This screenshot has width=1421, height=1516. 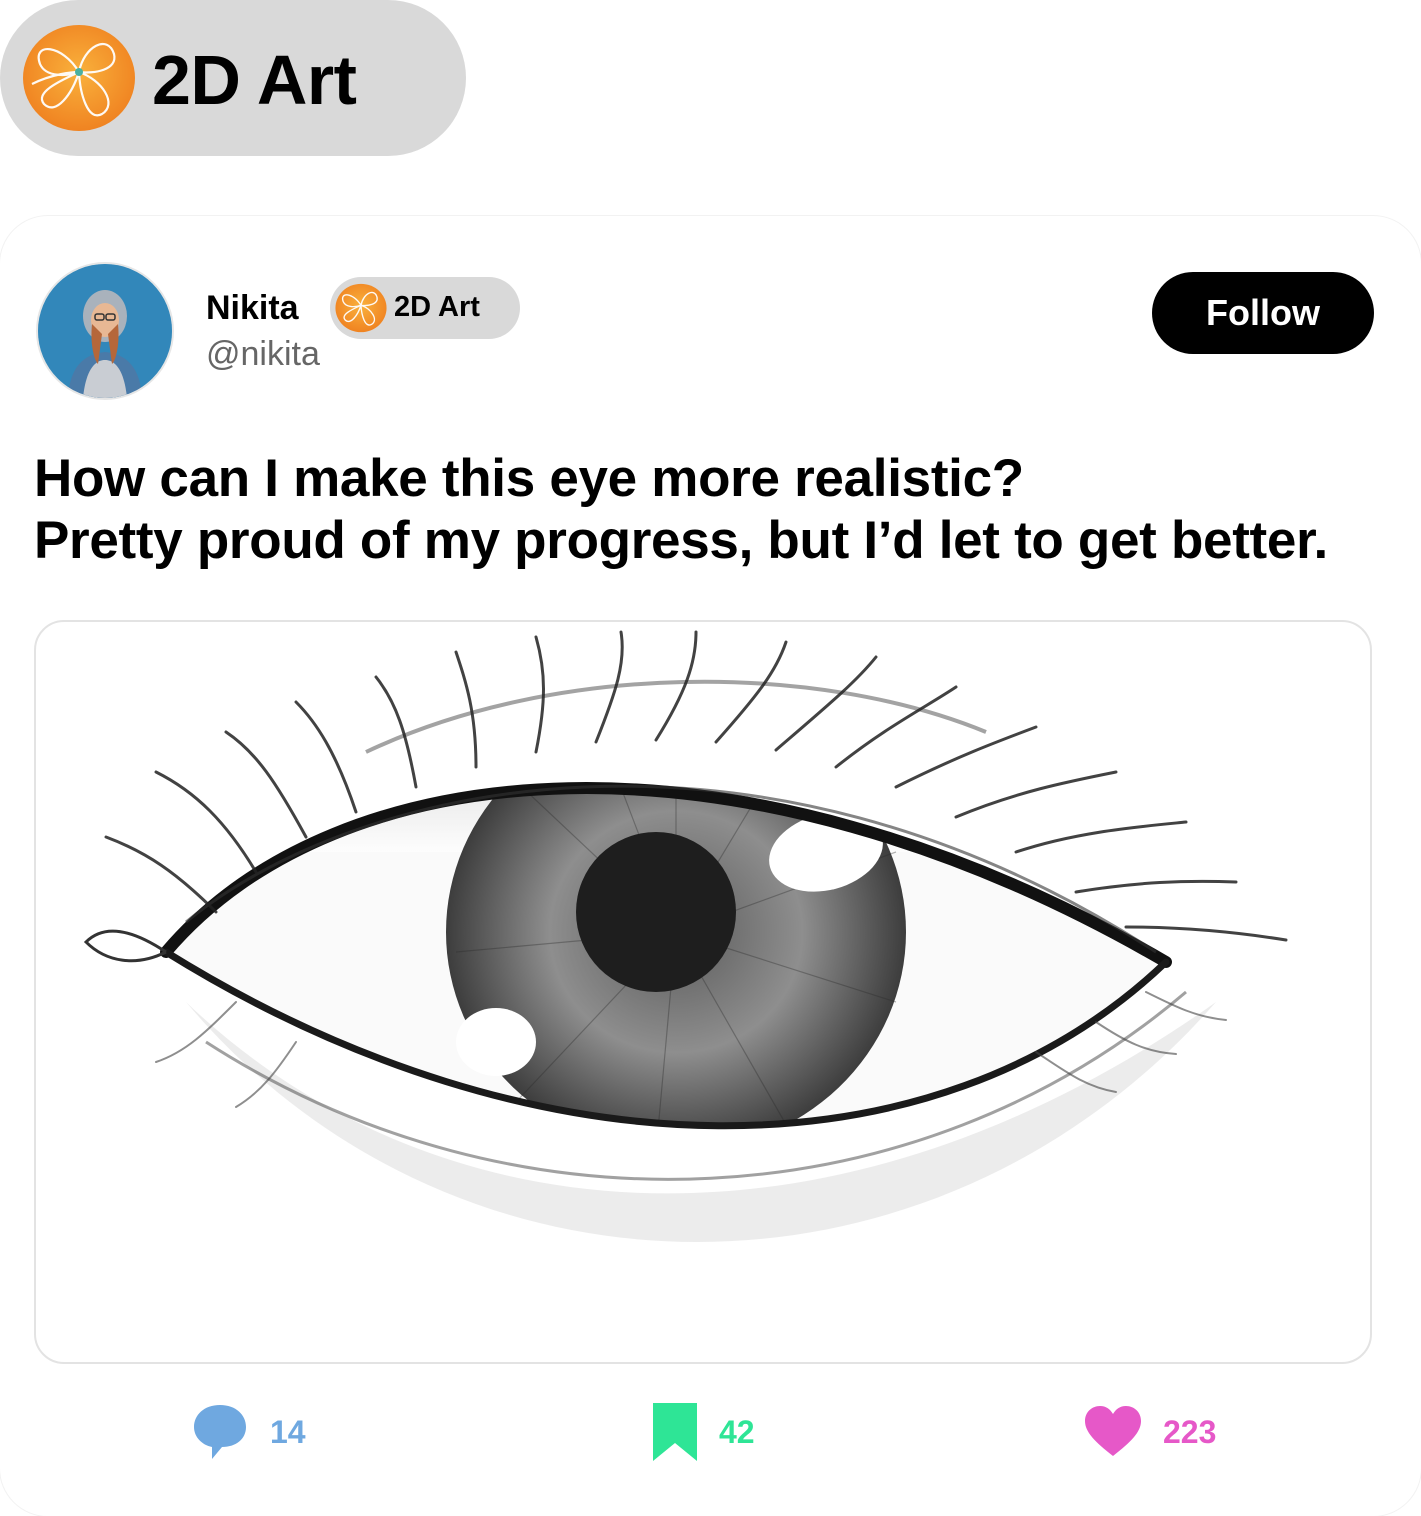 What do you see at coordinates (704, 1432) in the screenshot?
I see `save-action: 42` at bounding box center [704, 1432].